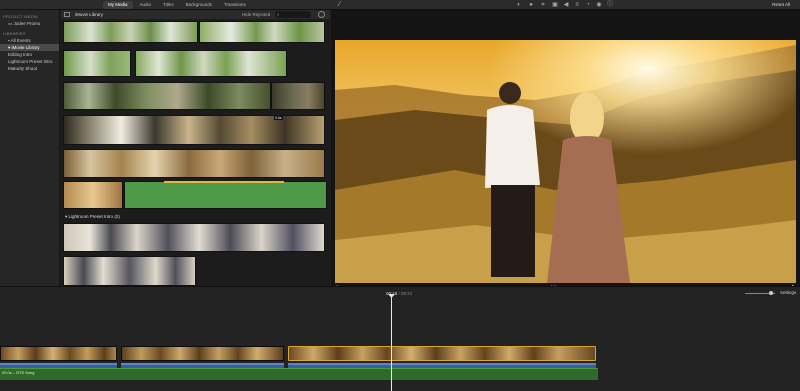 The image size is (800, 391). I want to click on gear-icon, so click(321, 14).